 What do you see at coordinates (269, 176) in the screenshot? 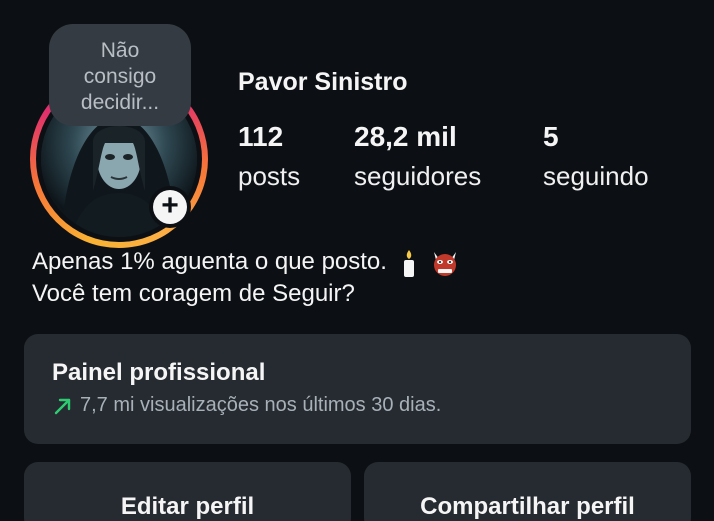
I see `posts-label: posts` at bounding box center [269, 176].